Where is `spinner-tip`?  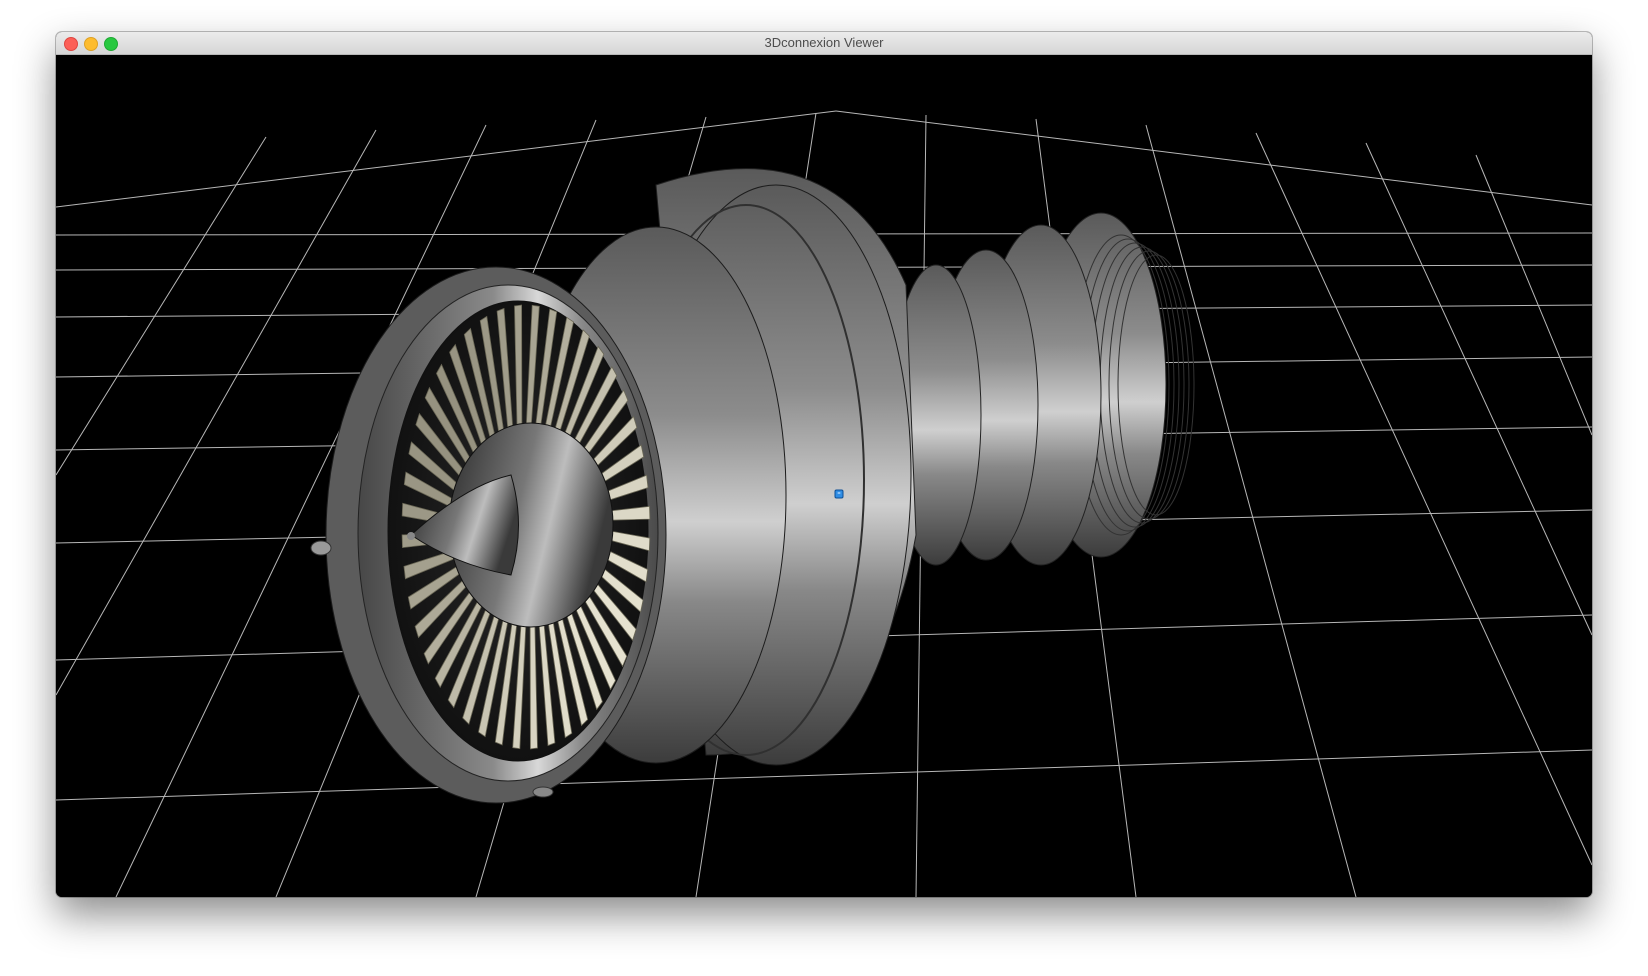
spinner-tip is located at coordinates (411, 536).